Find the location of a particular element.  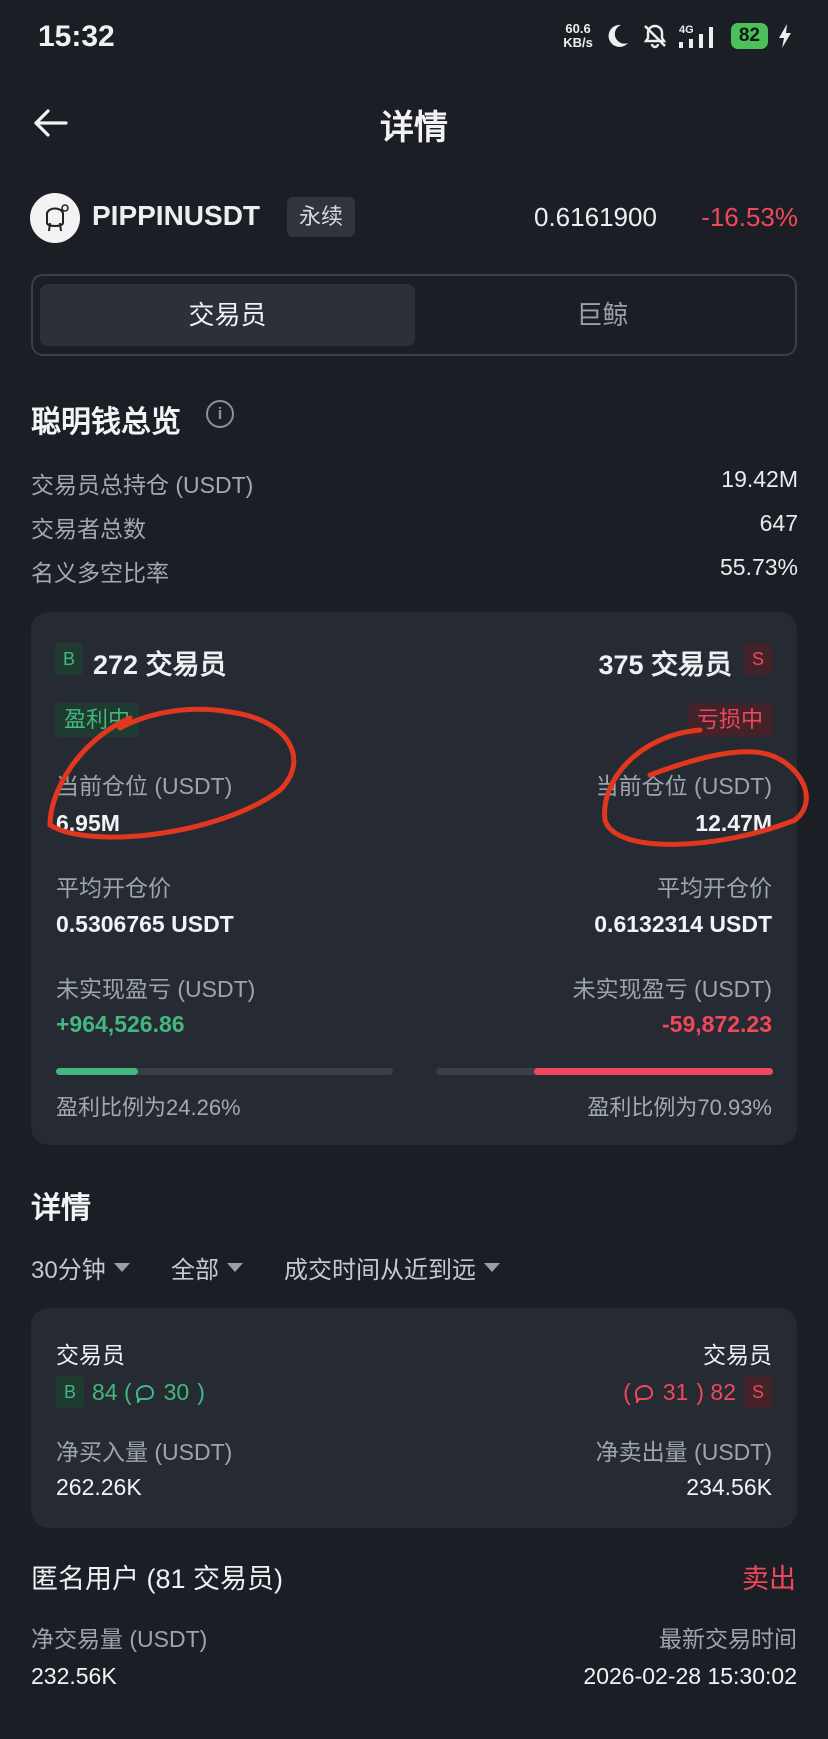

price-change: -16.53% is located at coordinates (749, 217).